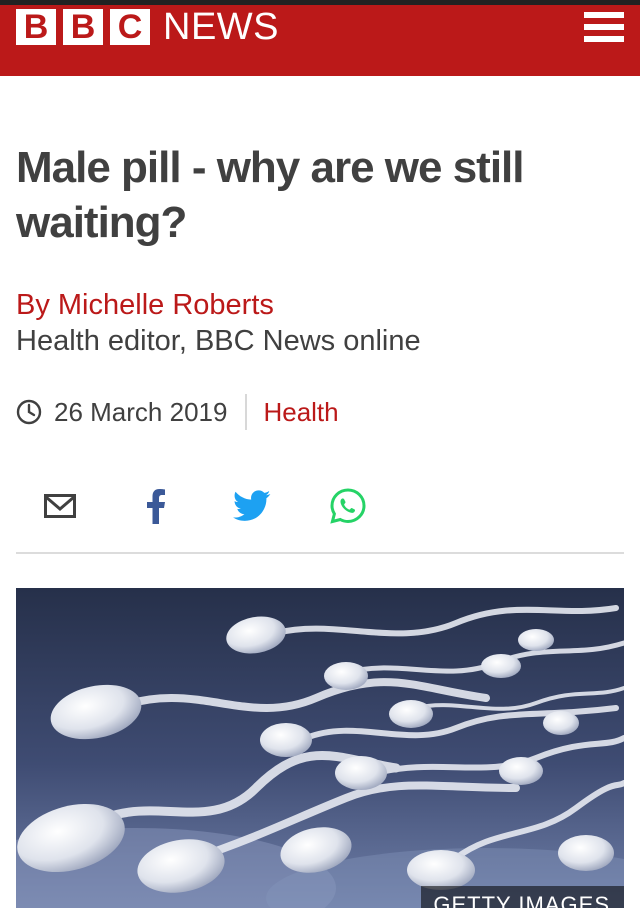  I want to click on bbc-news-logo: B B C NEWS, so click(147, 27).